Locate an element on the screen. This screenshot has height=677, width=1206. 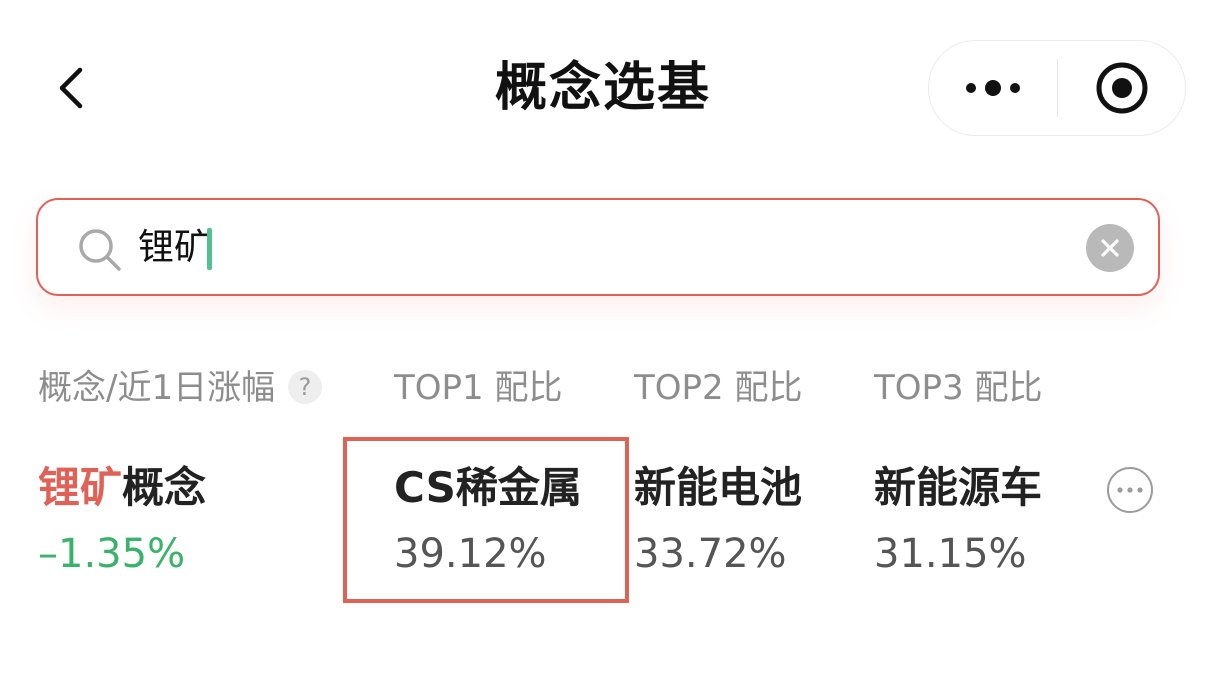
clear-icon is located at coordinates (1110, 248).